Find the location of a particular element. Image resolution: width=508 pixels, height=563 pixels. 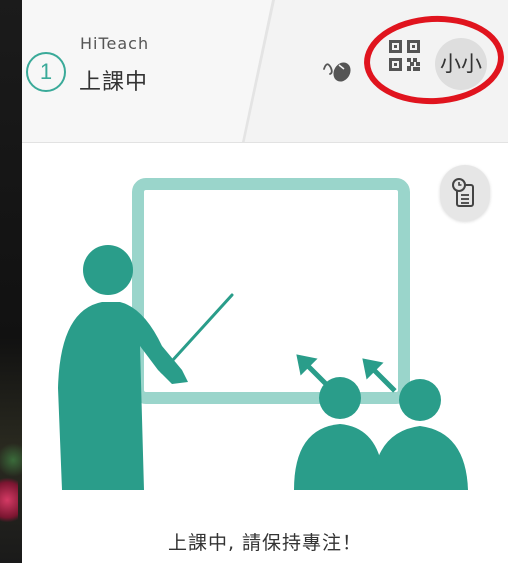

qr-code-icon is located at coordinates (405, 59).